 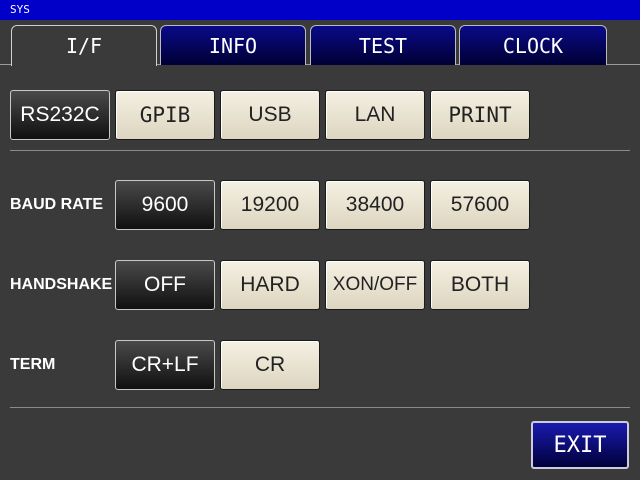 What do you see at coordinates (375, 115) in the screenshot?
I see `interface-lan-button: LAN` at bounding box center [375, 115].